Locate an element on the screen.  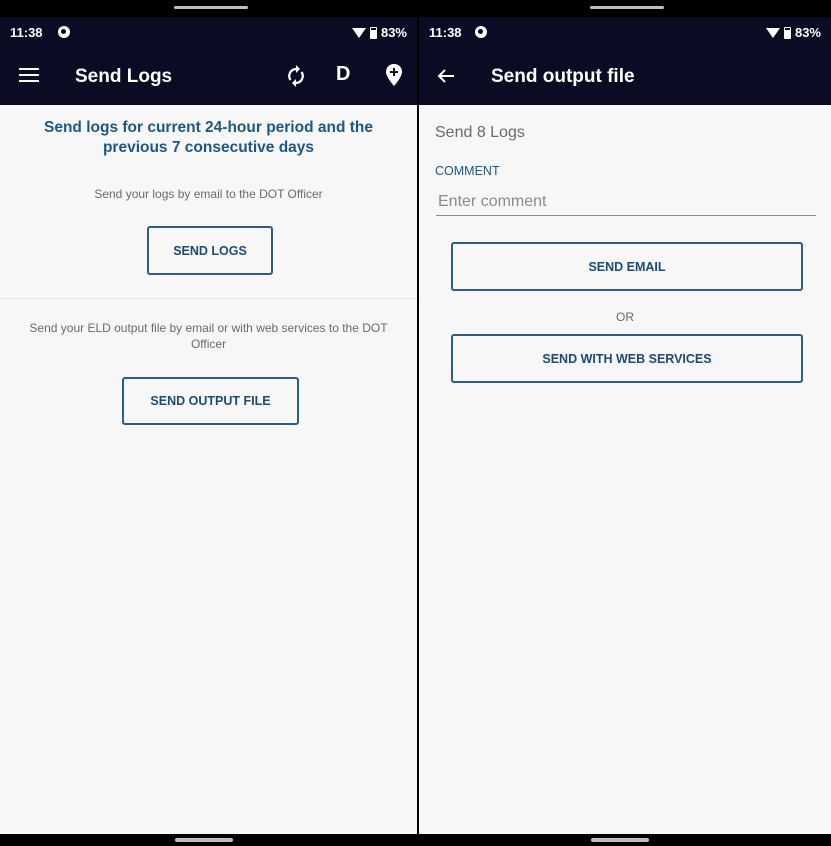
app-bar: Send Logs D is located at coordinates (208, 76).